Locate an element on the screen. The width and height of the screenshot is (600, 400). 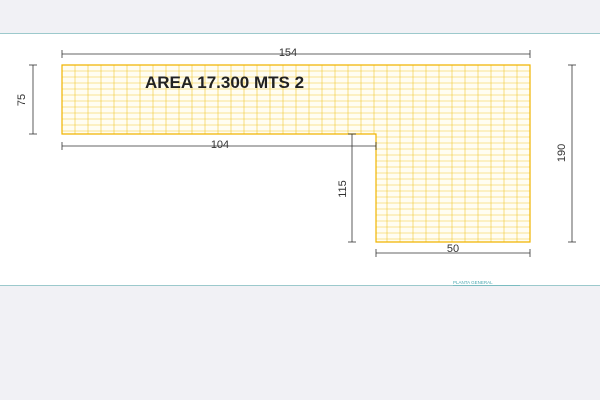
dimension-inner-height-label: 115 is located at coordinates (343, 189).